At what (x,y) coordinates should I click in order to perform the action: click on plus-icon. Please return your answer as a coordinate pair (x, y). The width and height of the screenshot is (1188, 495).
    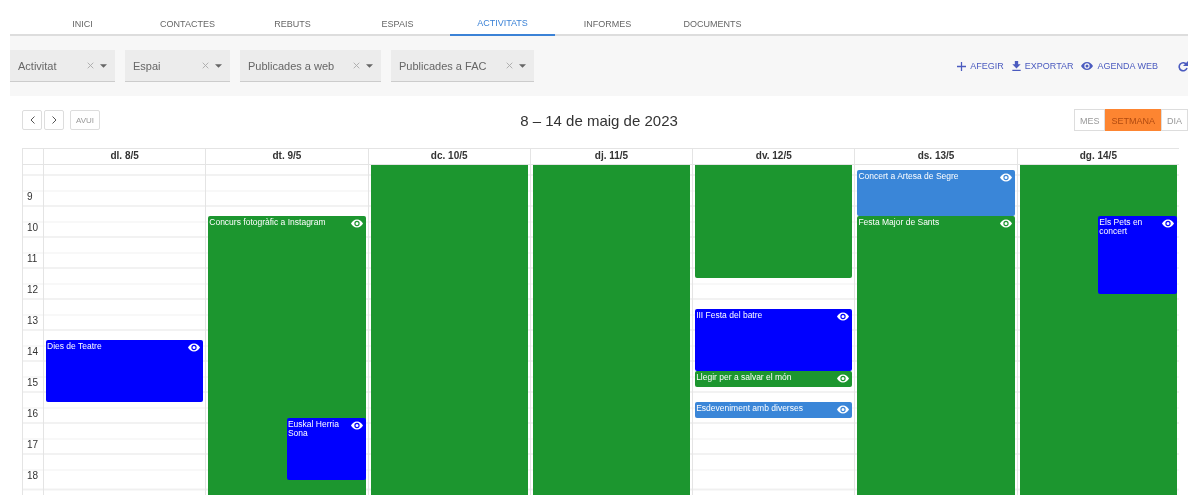
    Looking at the image, I should click on (962, 66).